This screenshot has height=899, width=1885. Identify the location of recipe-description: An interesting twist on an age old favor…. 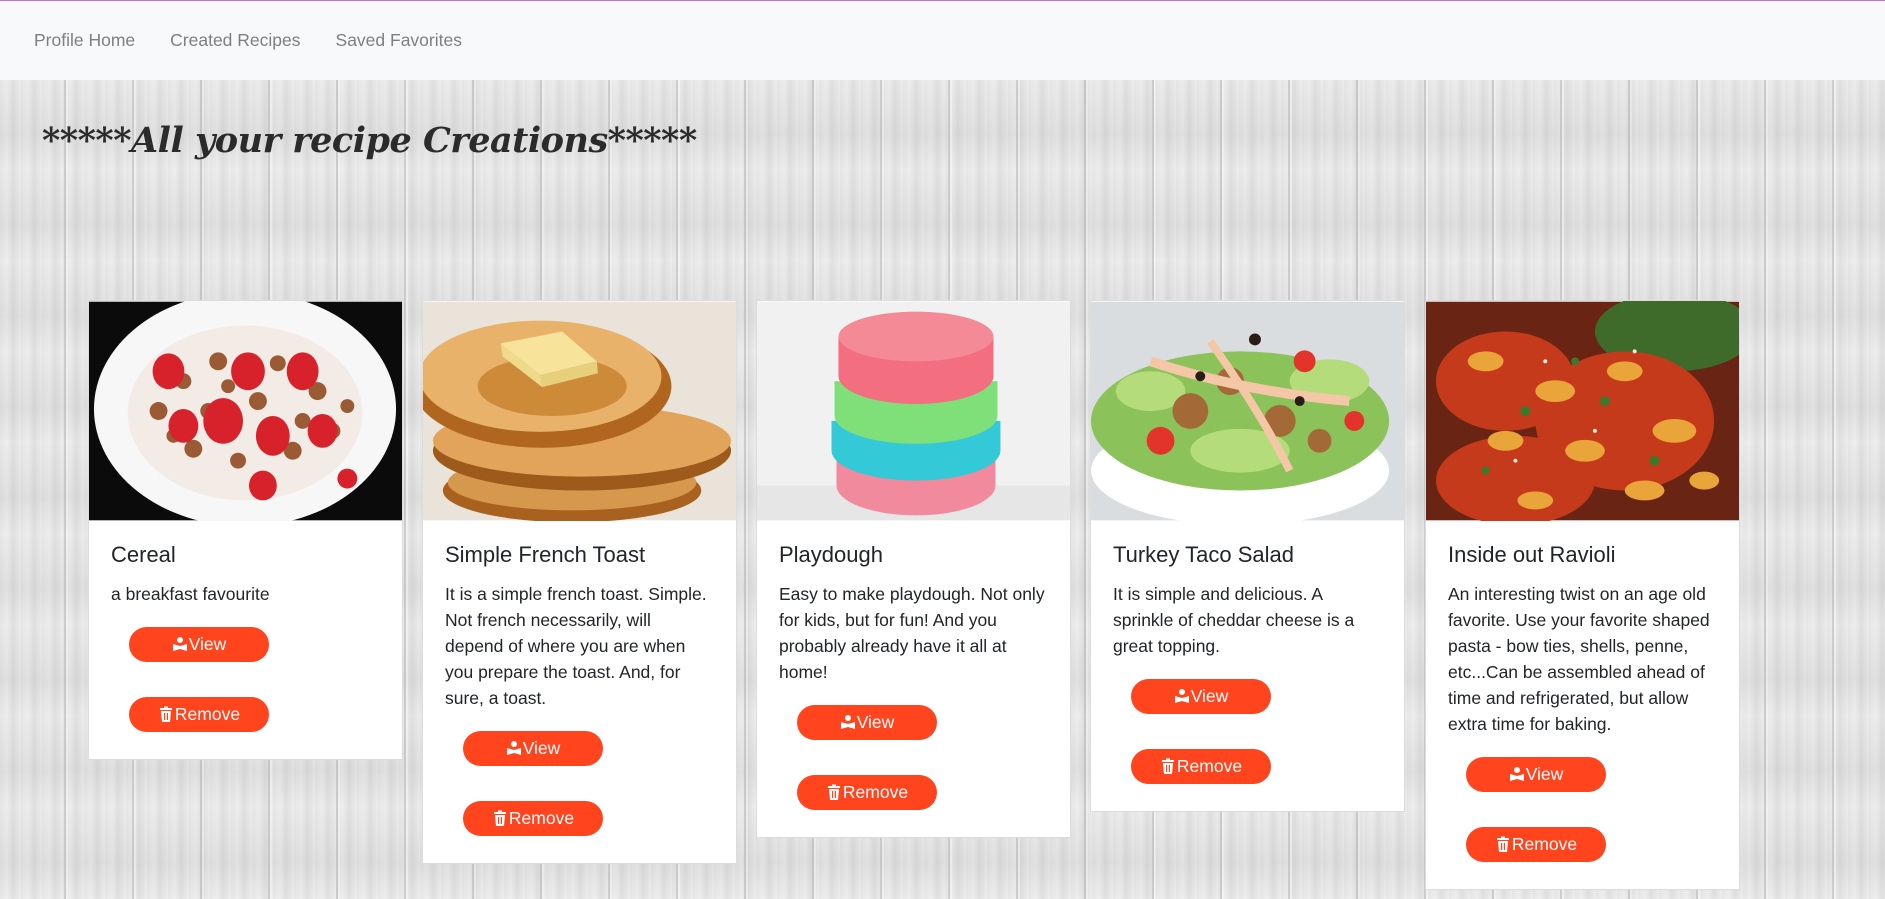
(1579, 659).